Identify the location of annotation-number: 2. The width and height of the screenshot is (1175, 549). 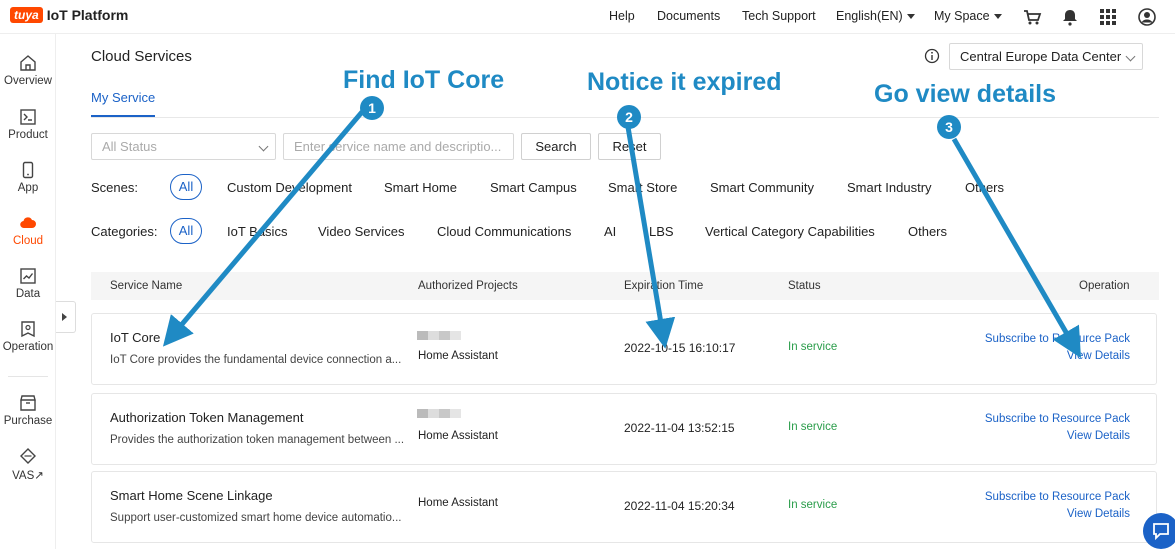
(629, 117).